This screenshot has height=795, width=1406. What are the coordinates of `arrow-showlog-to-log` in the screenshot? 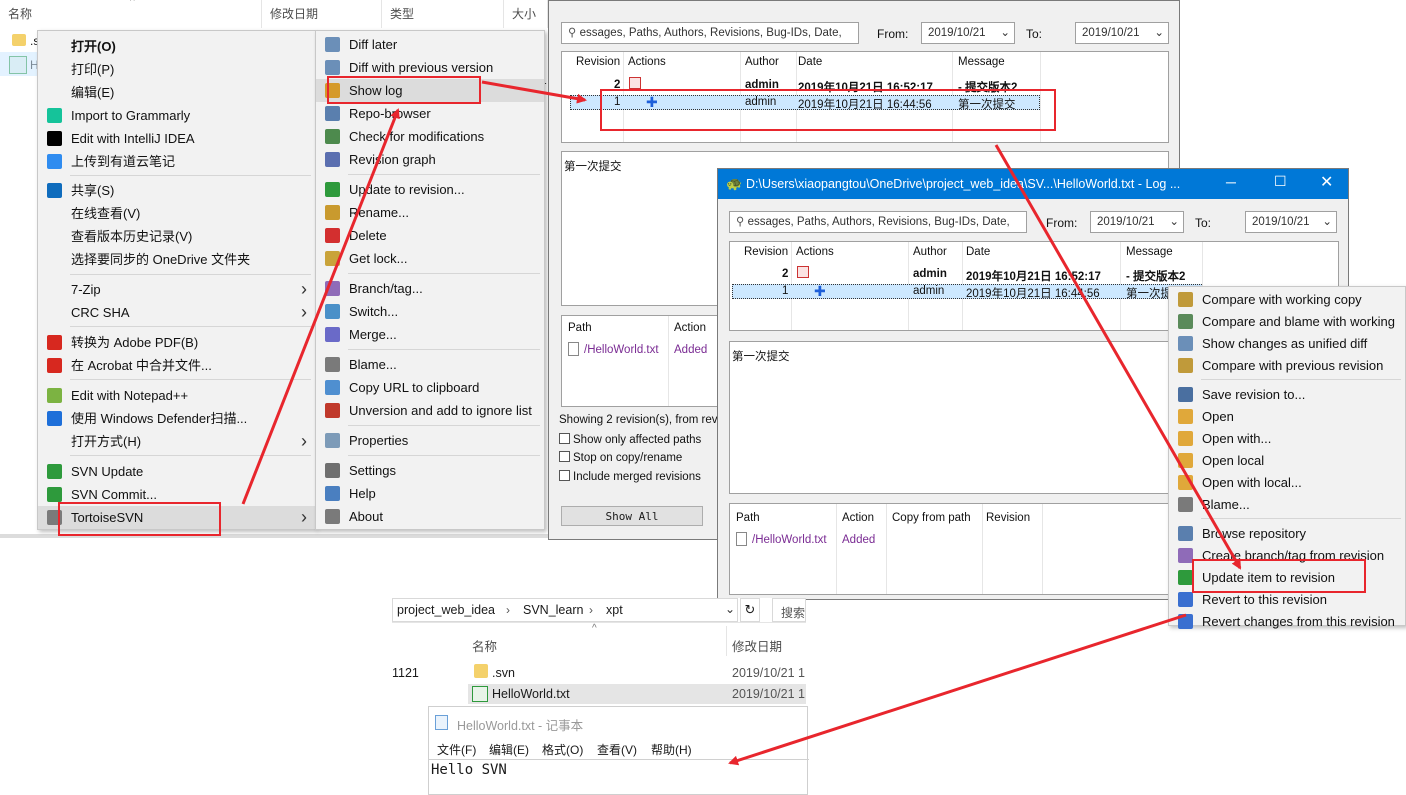 It's located at (534, 92).